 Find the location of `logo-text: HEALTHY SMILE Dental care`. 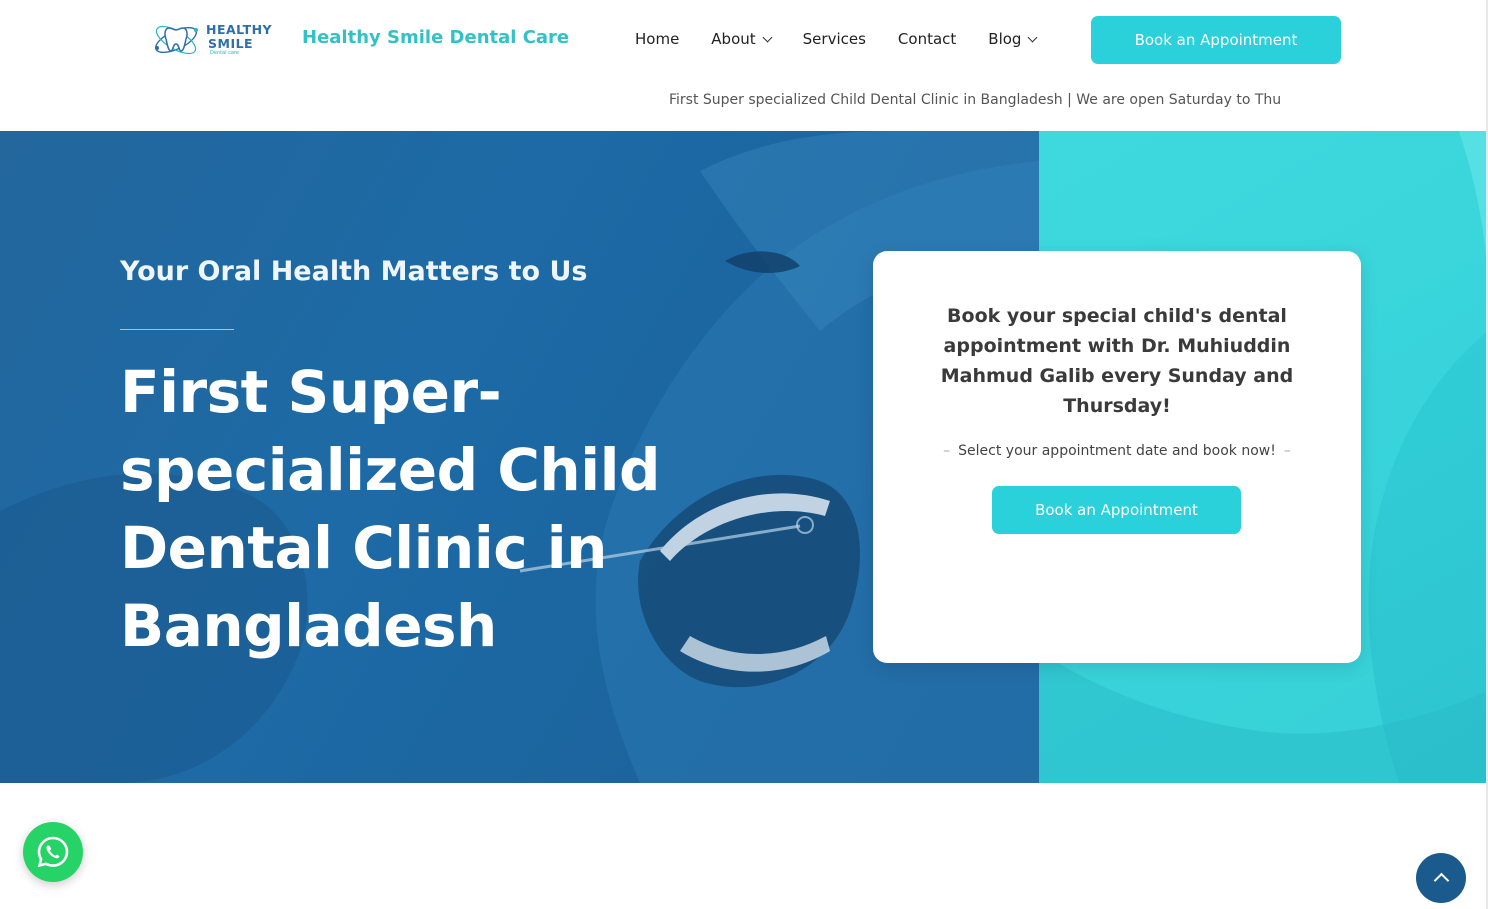

logo-text: HEALTHY SMILE Dental care is located at coordinates (239, 39).